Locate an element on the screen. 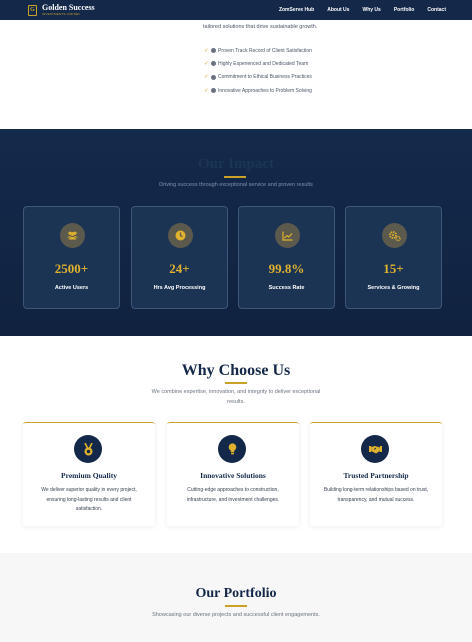  nav-zomserve-hub: ZomServe Hub is located at coordinates (296, 10).